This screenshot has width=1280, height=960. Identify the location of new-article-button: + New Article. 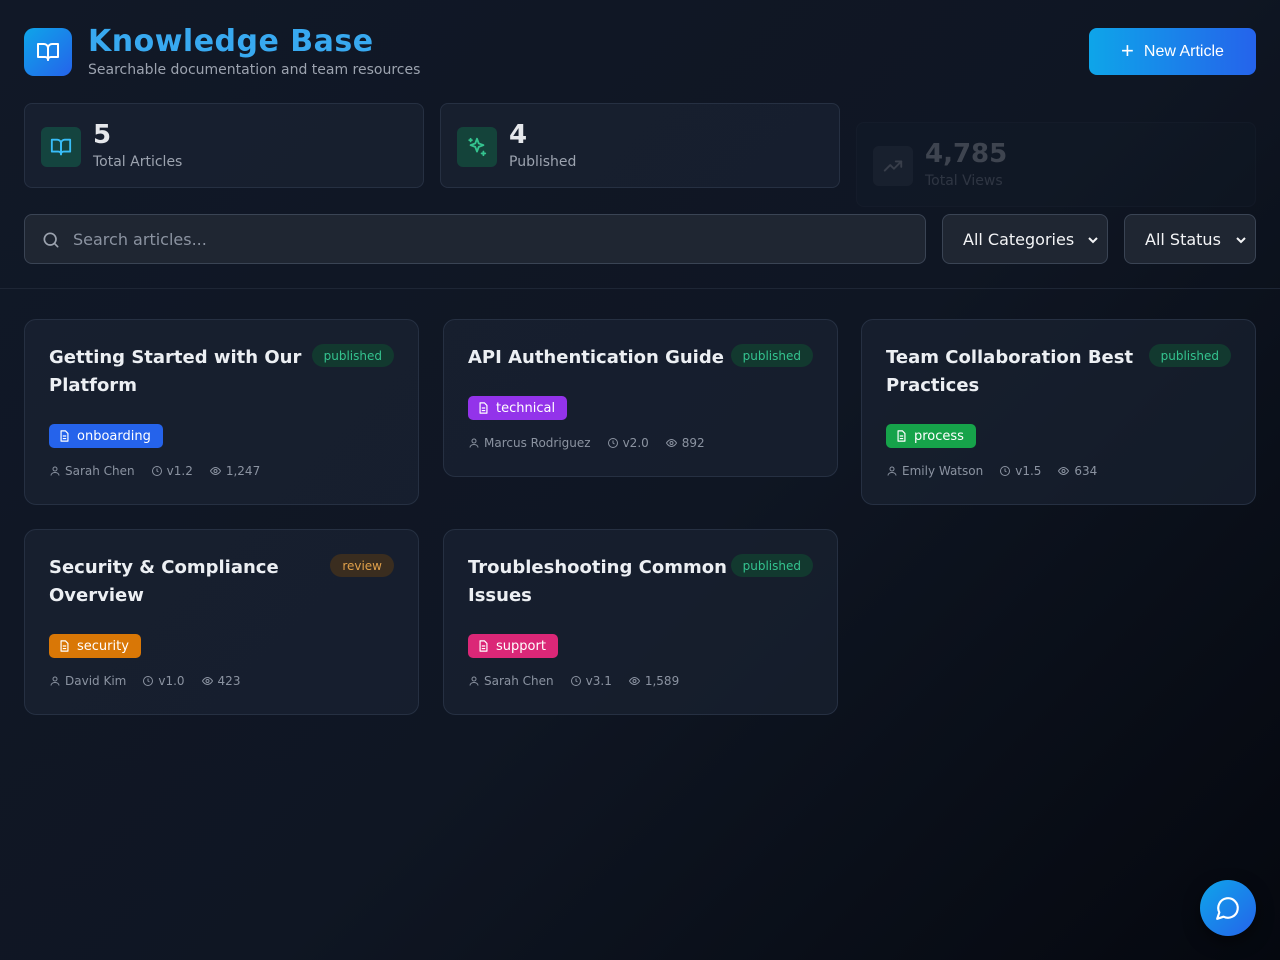
(1172, 51).